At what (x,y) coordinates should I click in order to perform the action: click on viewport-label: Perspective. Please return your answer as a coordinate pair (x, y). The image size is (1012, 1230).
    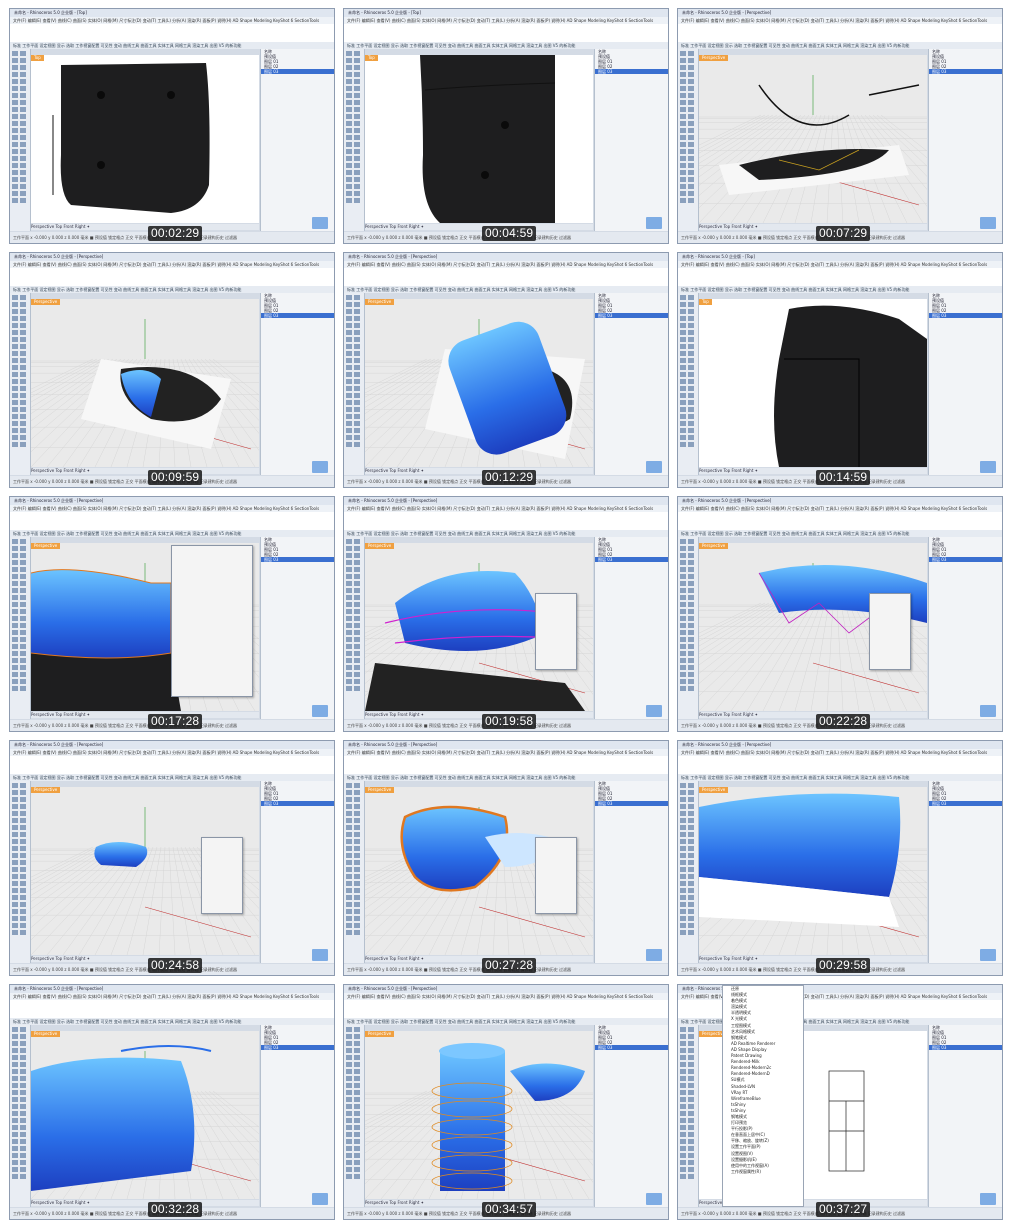
    Looking at the image, I should click on (46, 546).